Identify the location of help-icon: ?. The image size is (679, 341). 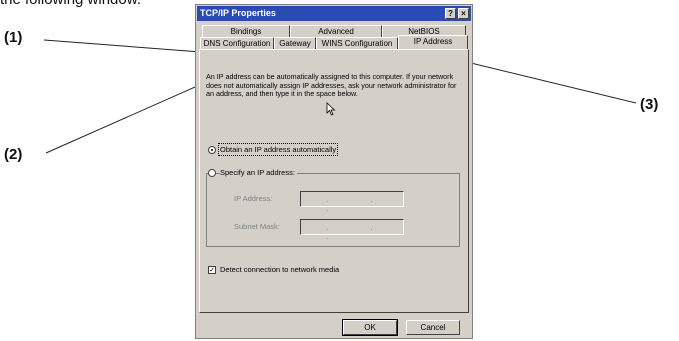
(450, 13).